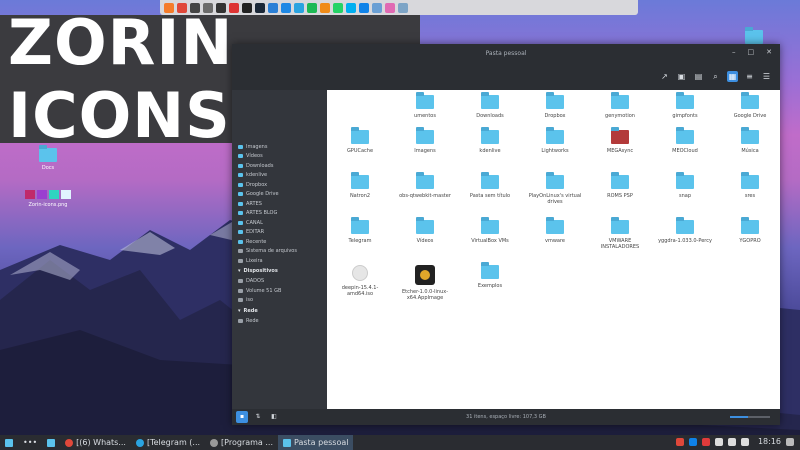 The height and width of the screenshot is (450, 800). Describe the element at coordinates (282, 176) in the screenshot. I see `sidebar-item: kdenlive` at that location.